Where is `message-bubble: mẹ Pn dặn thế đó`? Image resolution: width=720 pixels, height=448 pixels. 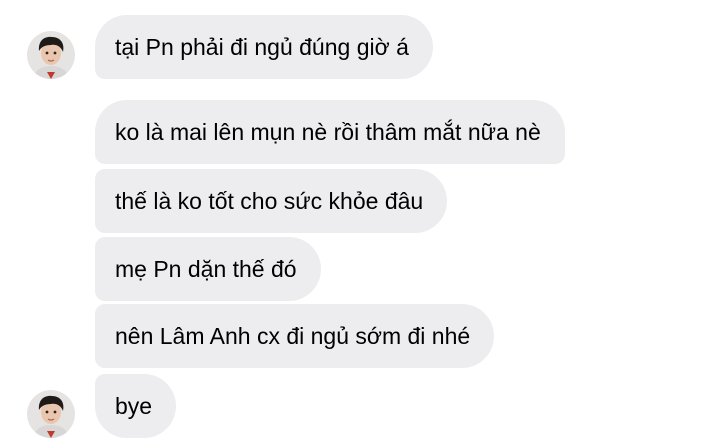 message-bubble: mẹ Pn dặn thế đó is located at coordinates (208, 269).